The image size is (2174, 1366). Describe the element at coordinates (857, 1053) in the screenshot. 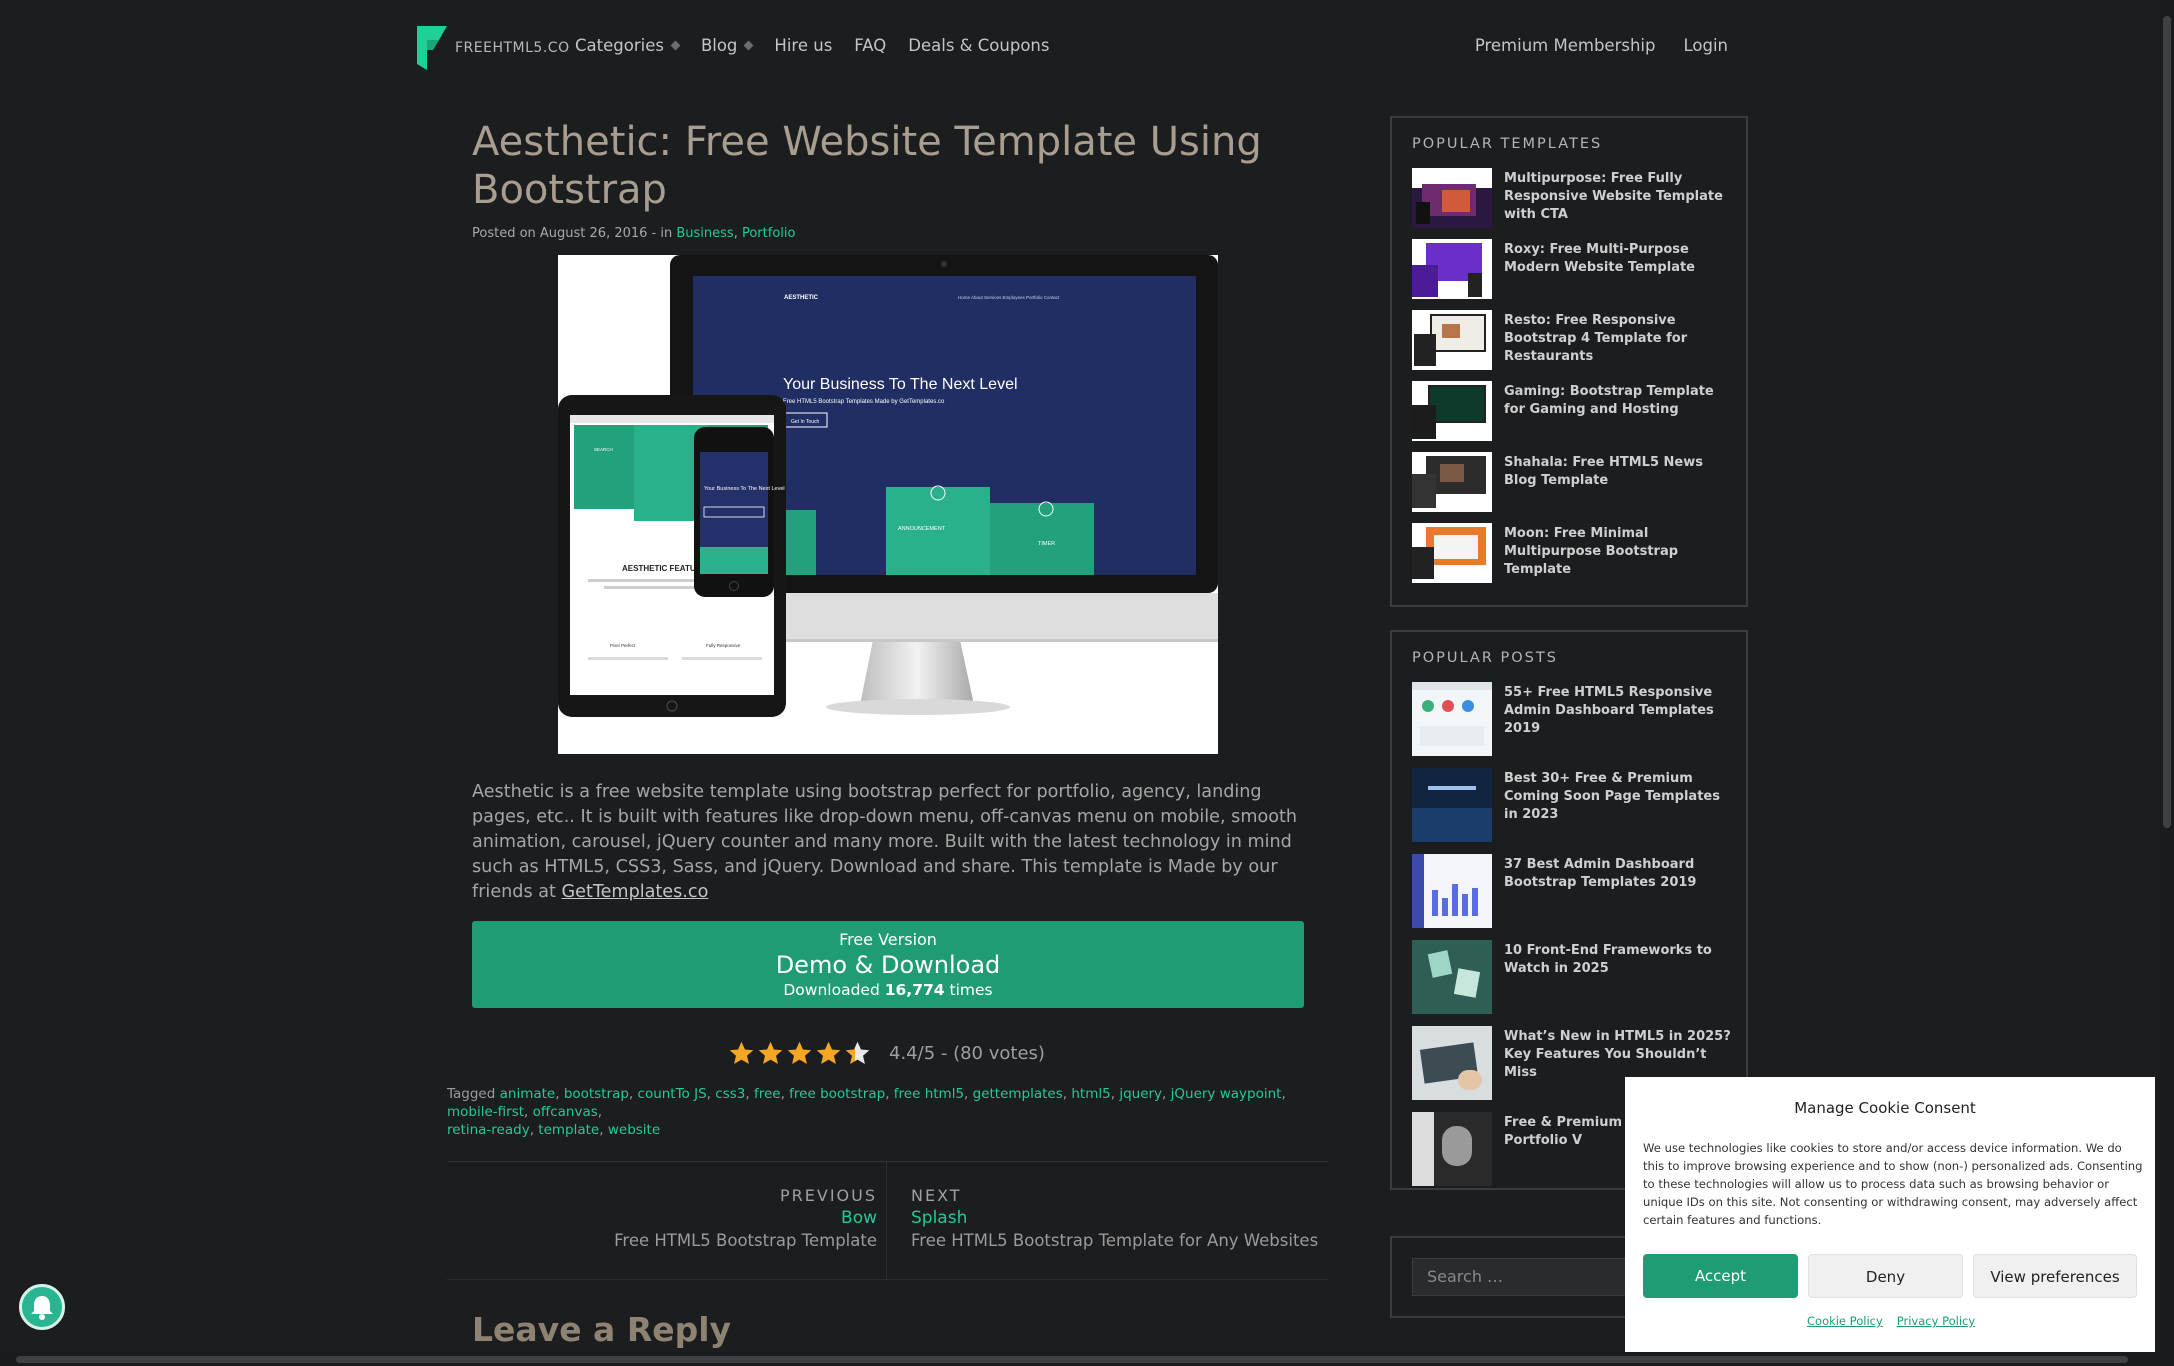

I see `partial-star-icon` at that location.